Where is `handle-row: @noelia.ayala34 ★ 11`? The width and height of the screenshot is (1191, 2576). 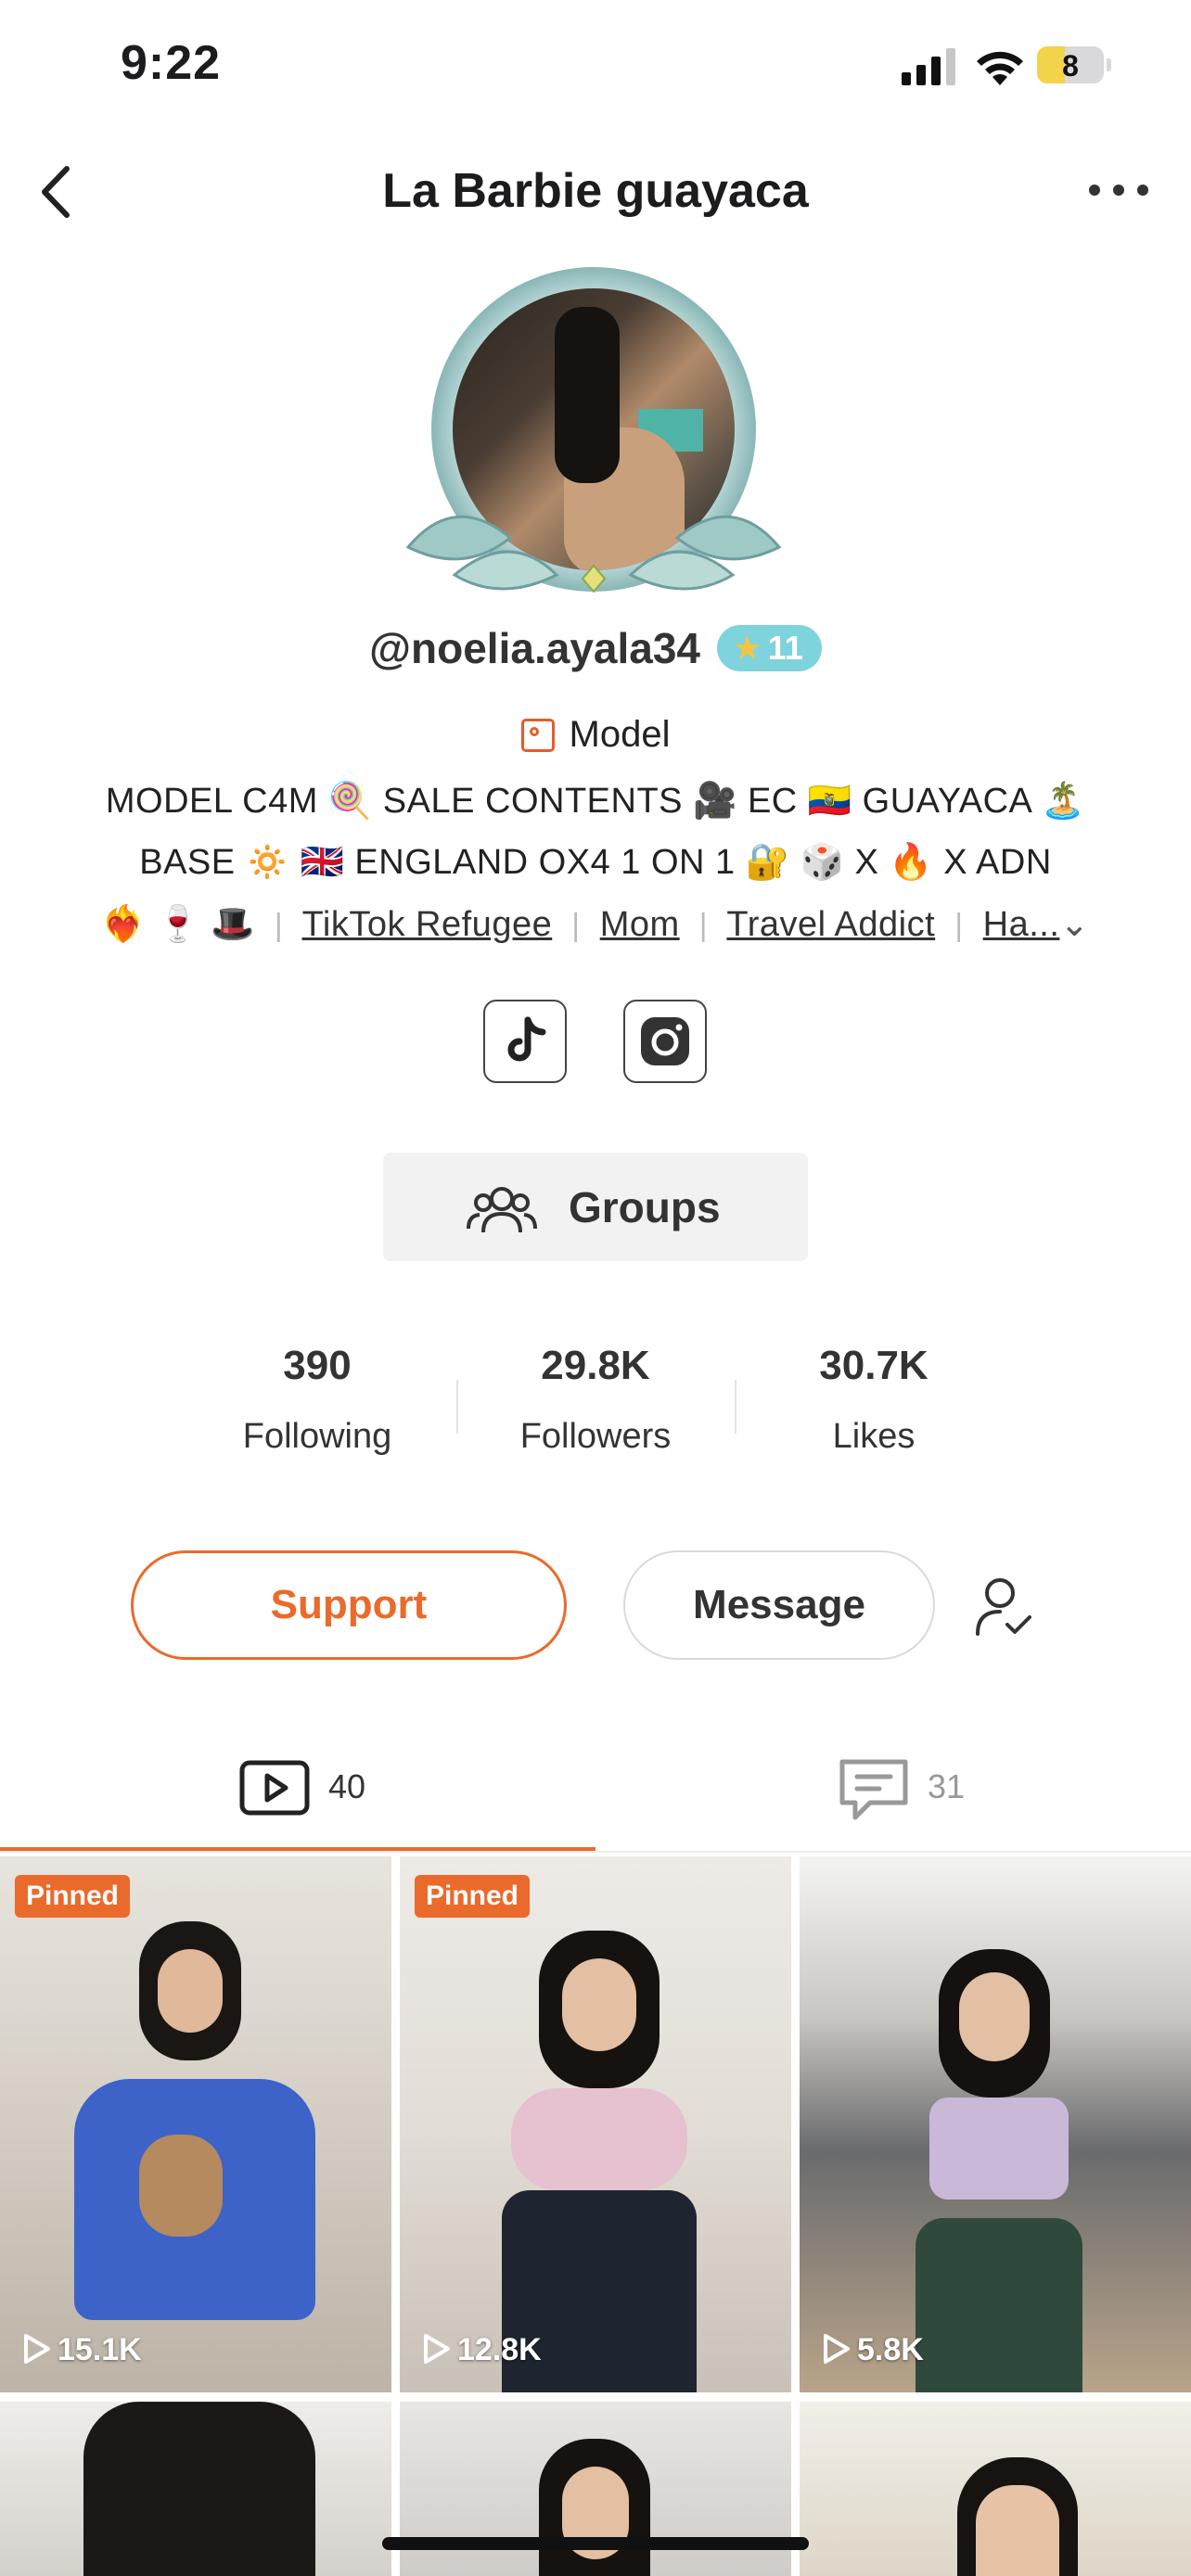 handle-row: @noelia.ayala34 ★ 11 is located at coordinates (595, 648).